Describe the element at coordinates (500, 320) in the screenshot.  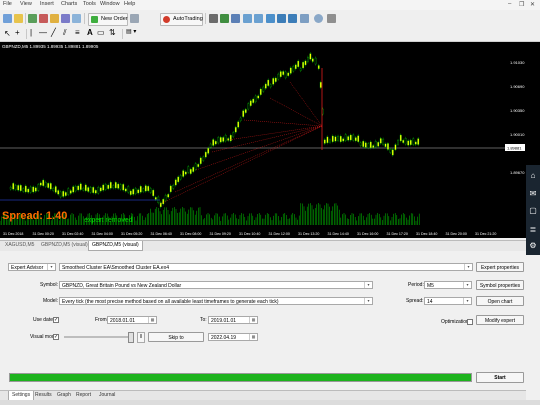
I see `modify-expert-button: Modify expert` at that location.